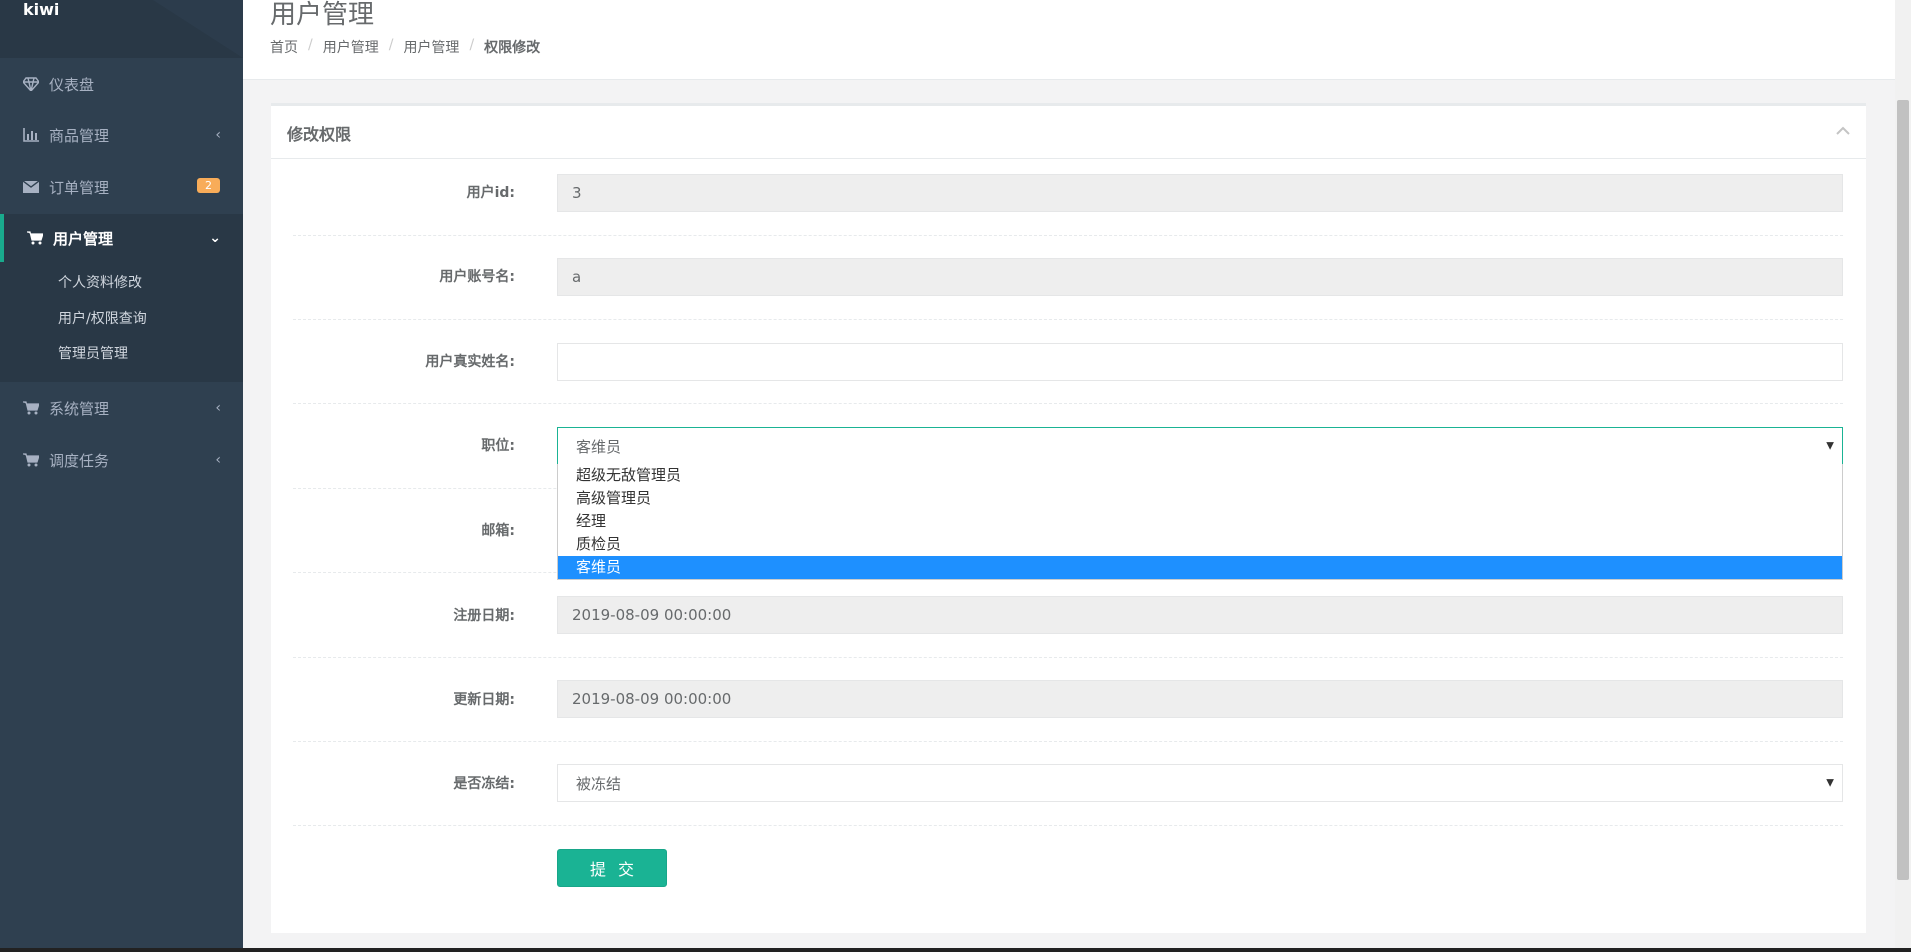 Image resolution: width=1911 pixels, height=952 pixels. Describe the element at coordinates (319, 134) in the screenshot. I see `panel-title: 修改权限` at that location.